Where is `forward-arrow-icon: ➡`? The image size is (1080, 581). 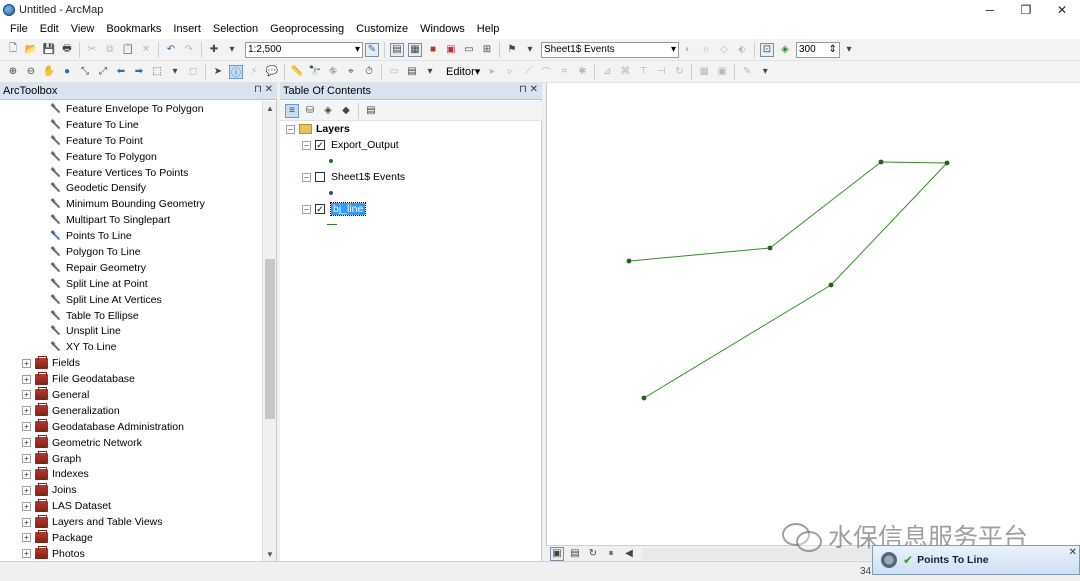 forward-arrow-icon: ➡ is located at coordinates (139, 72).